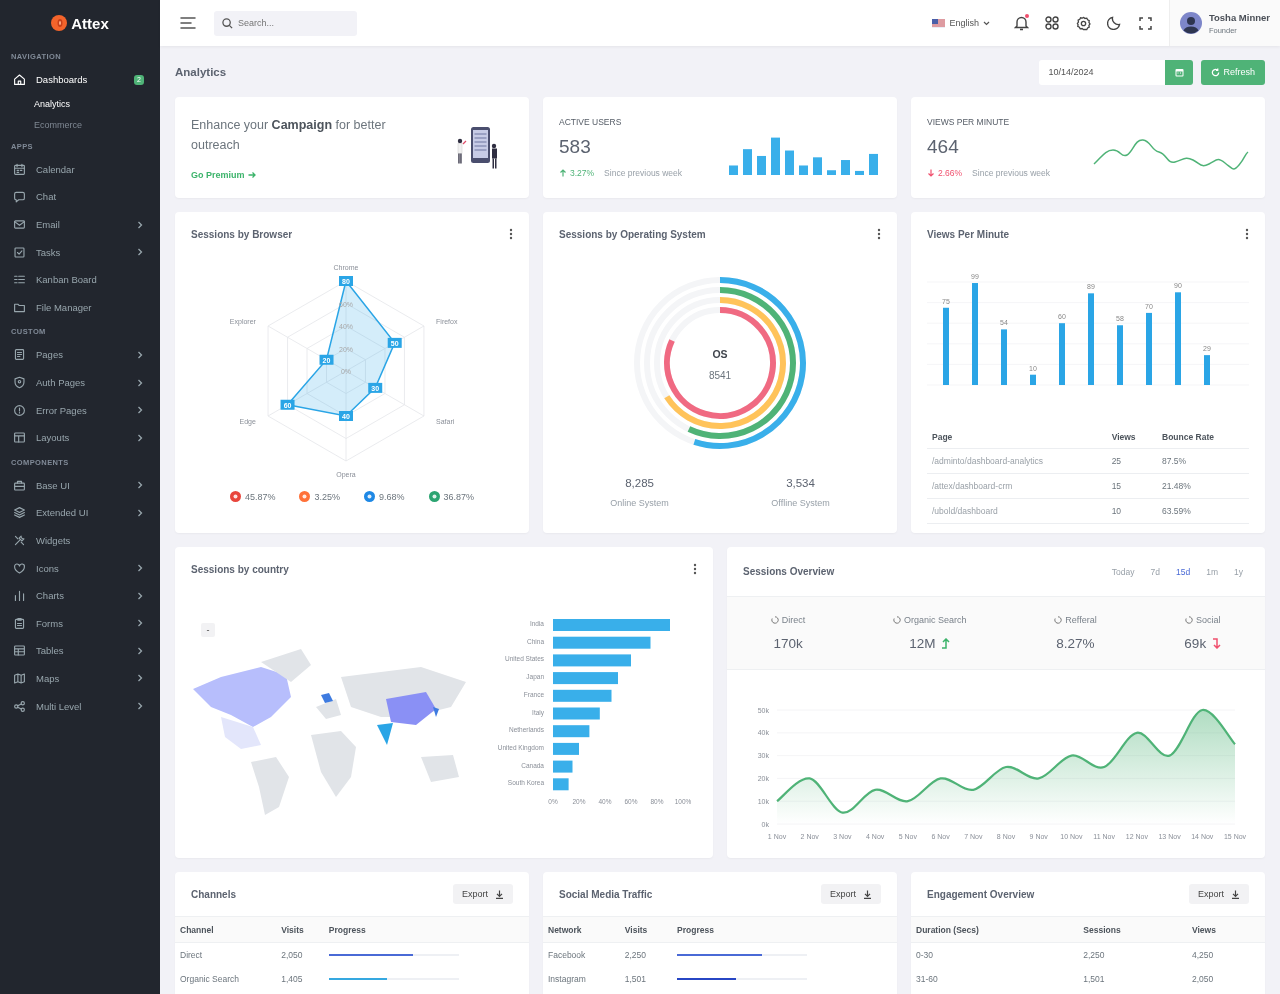  I want to click on stat-title: ACTIVE USERS, so click(591, 122).